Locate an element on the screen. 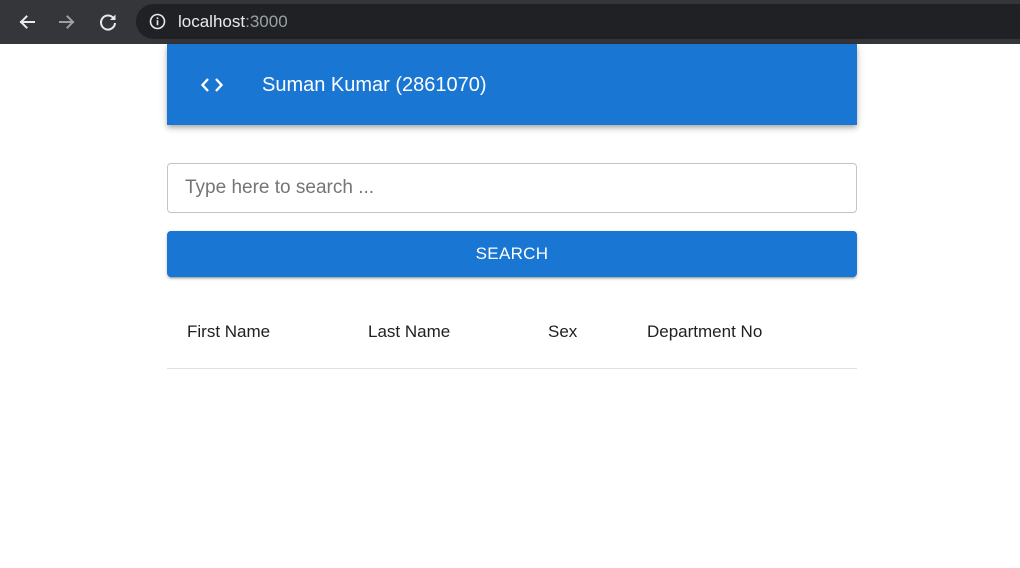  forward-arrow-icon is located at coordinates (67, 22).